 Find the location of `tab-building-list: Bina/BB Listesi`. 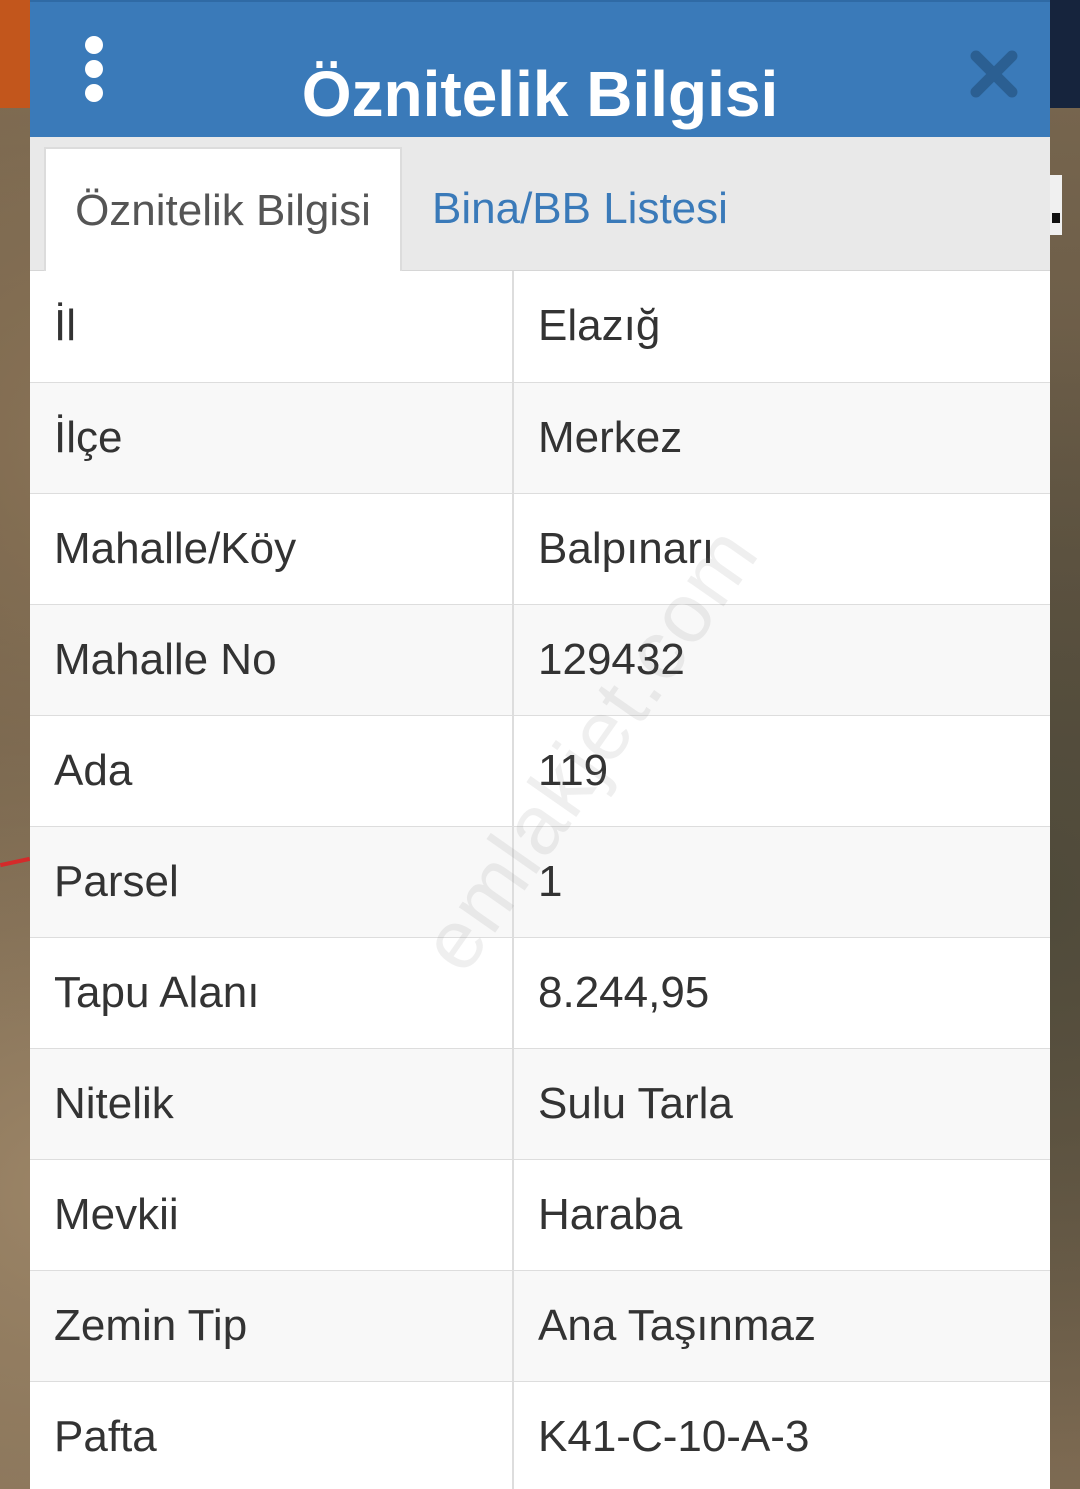

tab-building-list: Bina/BB Listesi is located at coordinates (580, 209).